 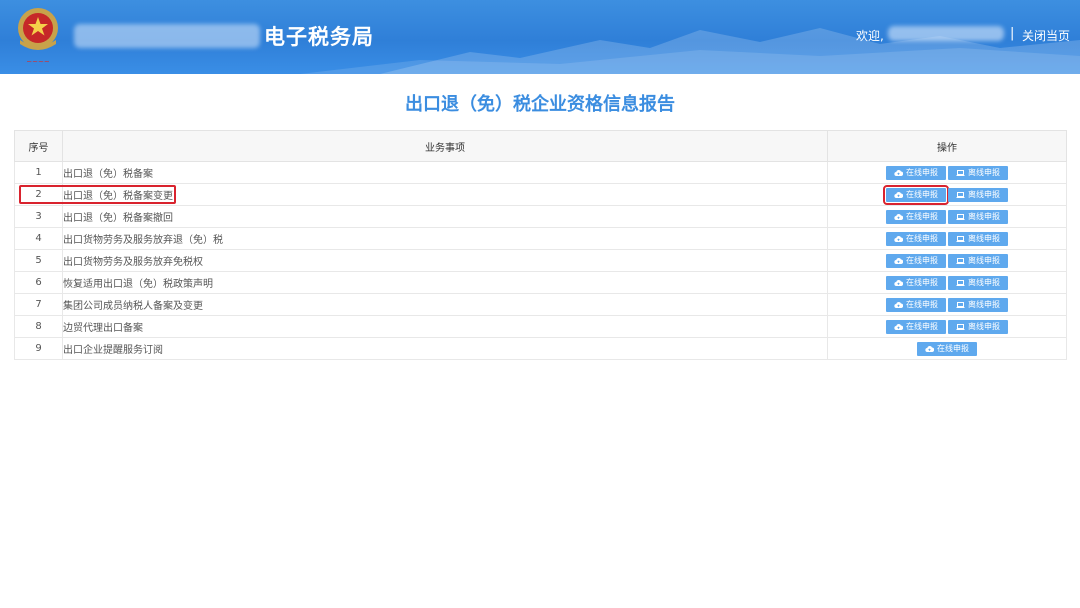 I want to click on row-number: 8, so click(x=38, y=326).